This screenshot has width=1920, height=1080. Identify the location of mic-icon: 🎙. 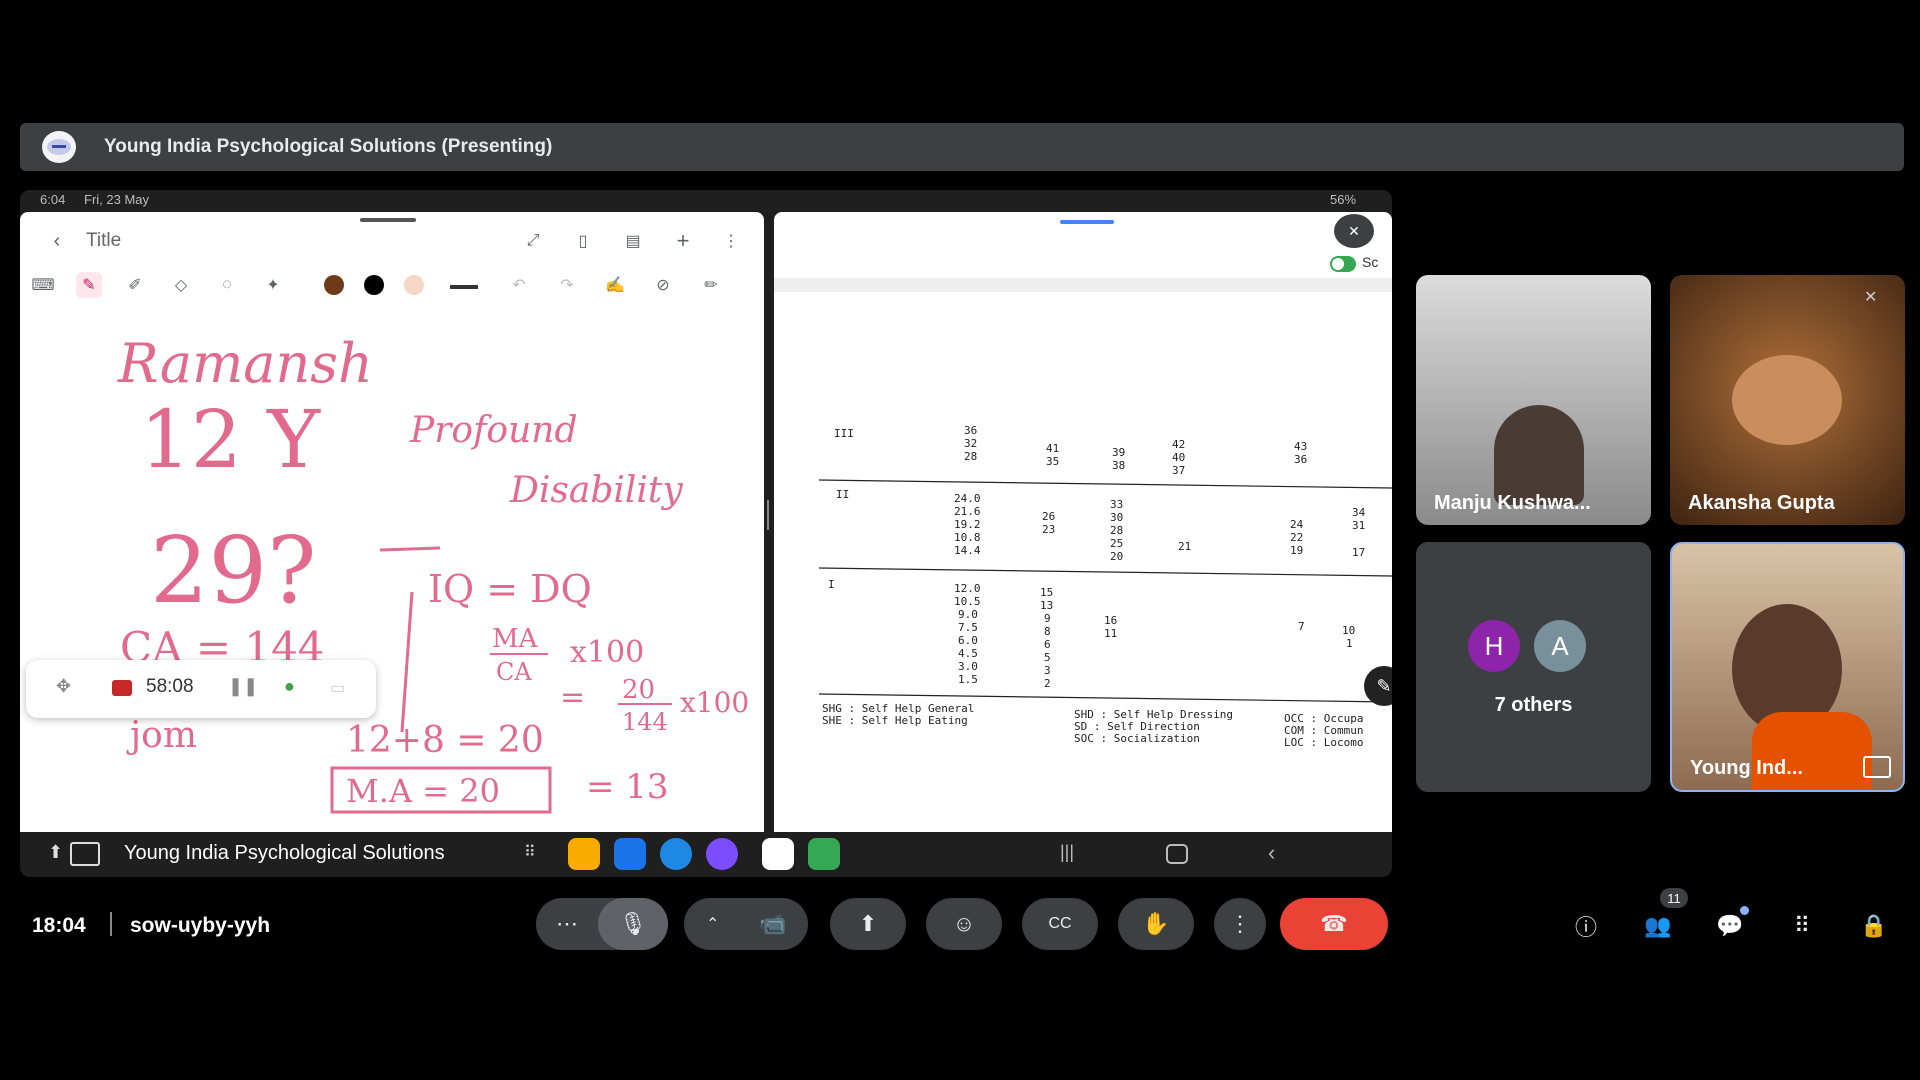
(633, 924).